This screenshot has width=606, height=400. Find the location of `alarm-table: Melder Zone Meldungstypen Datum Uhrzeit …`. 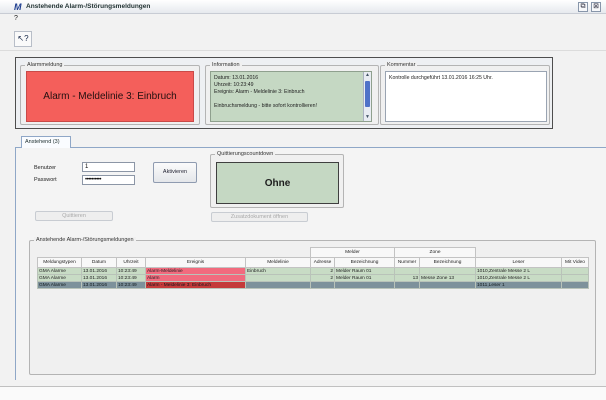

alarm-table: Melder Zone Meldungstypen Datum Uhrzeit … is located at coordinates (313, 268).